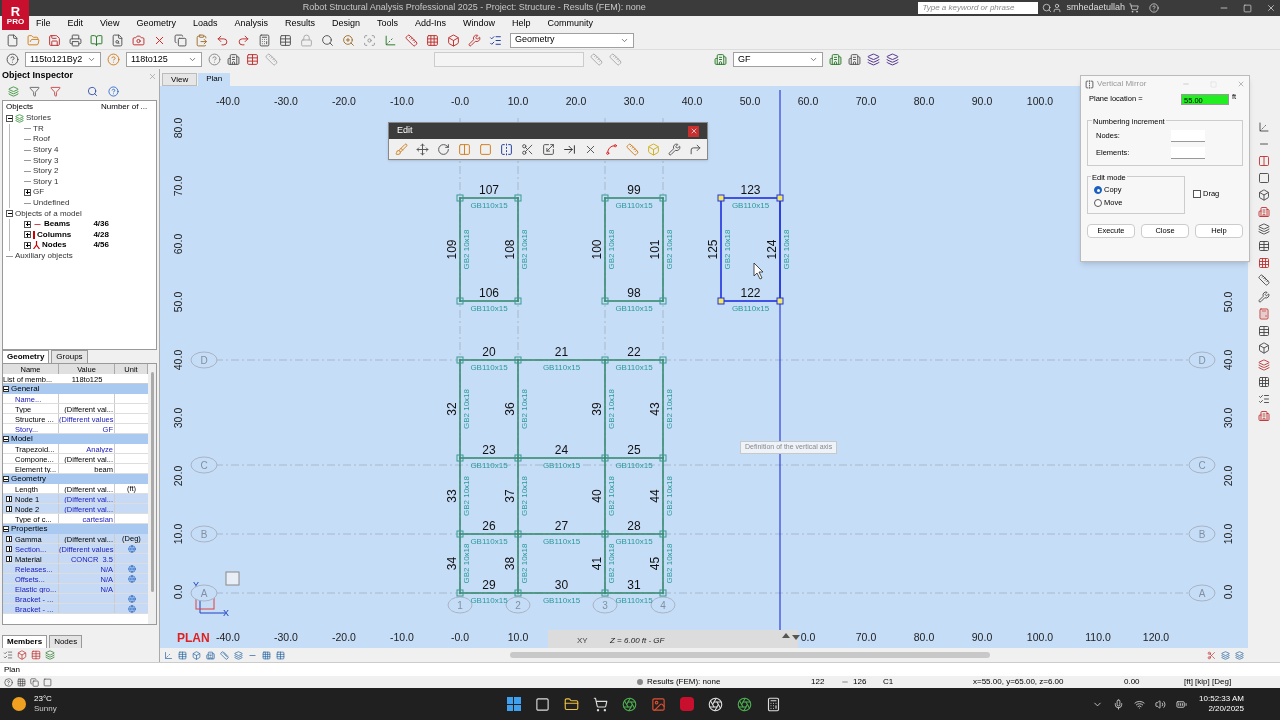 Image resolution: width=1280 pixels, height=720 pixels. Describe the element at coordinates (164, 59) in the screenshot. I see `dropdown: 118to125` at that location.